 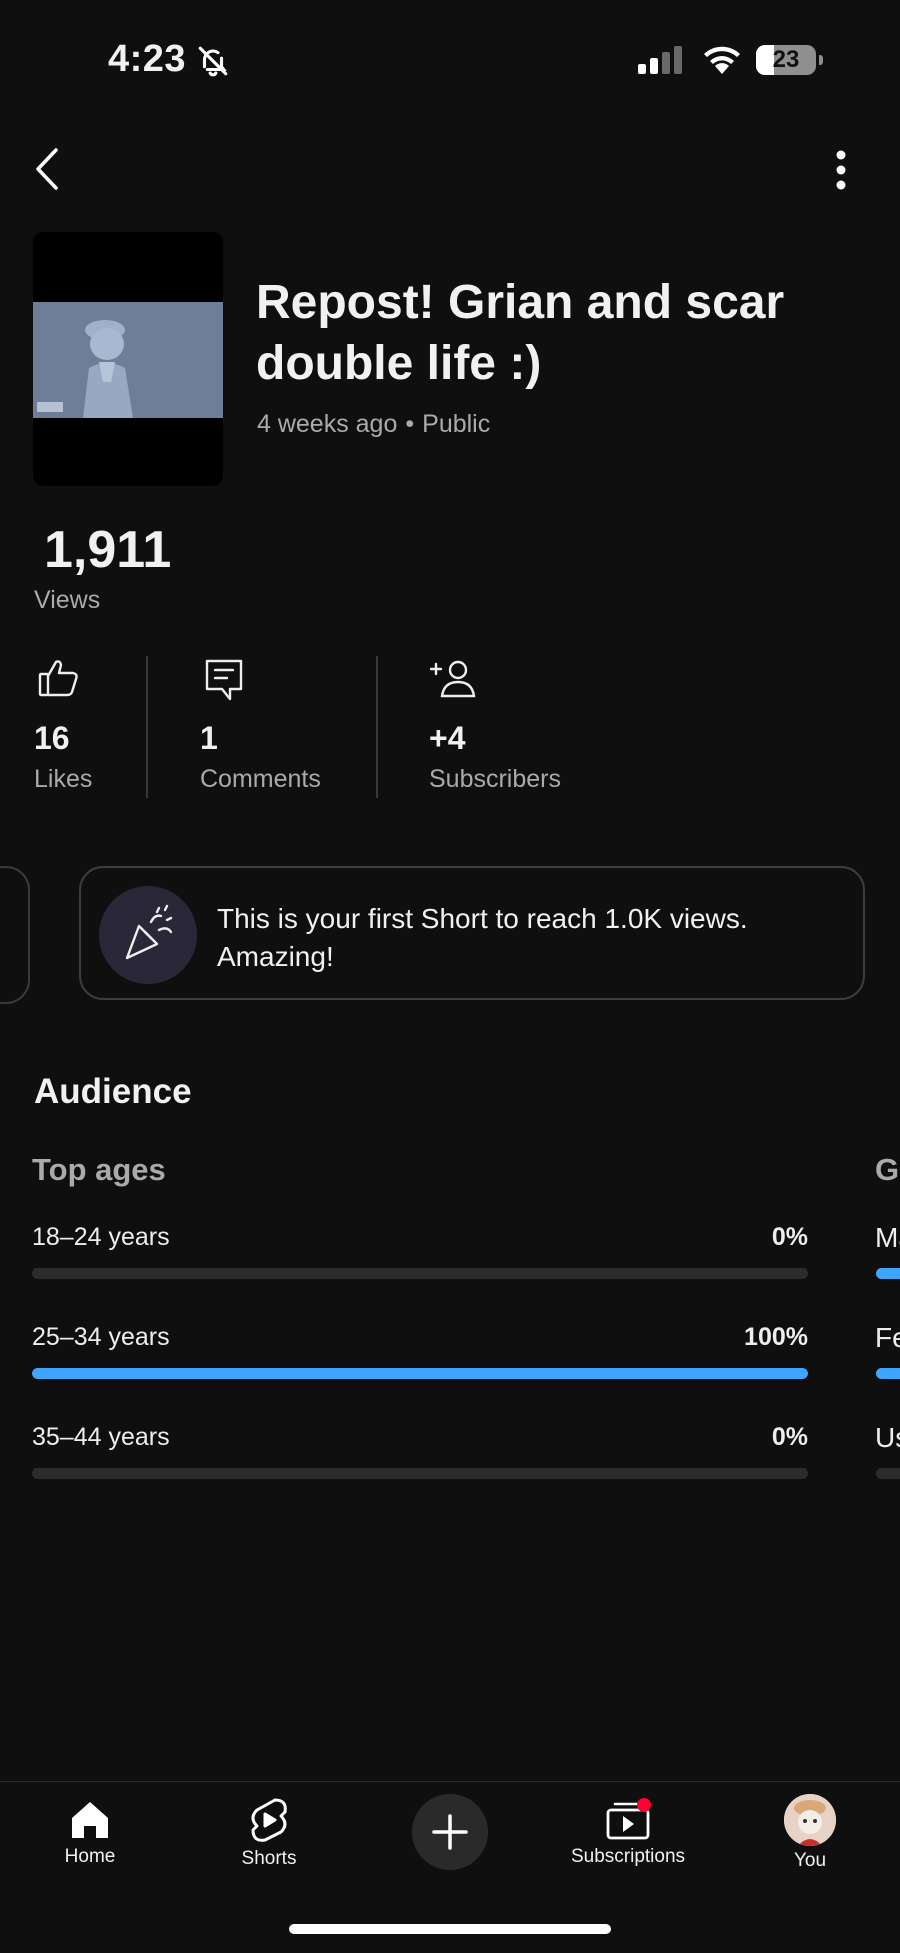 What do you see at coordinates (113, 1091) in the screenshot?
I see `audience-title: Audience` at bounding box center [113, 1091].